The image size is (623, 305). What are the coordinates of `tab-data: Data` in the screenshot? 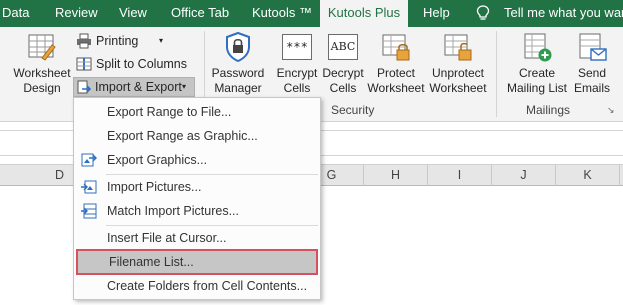 It's located at (15, 13).